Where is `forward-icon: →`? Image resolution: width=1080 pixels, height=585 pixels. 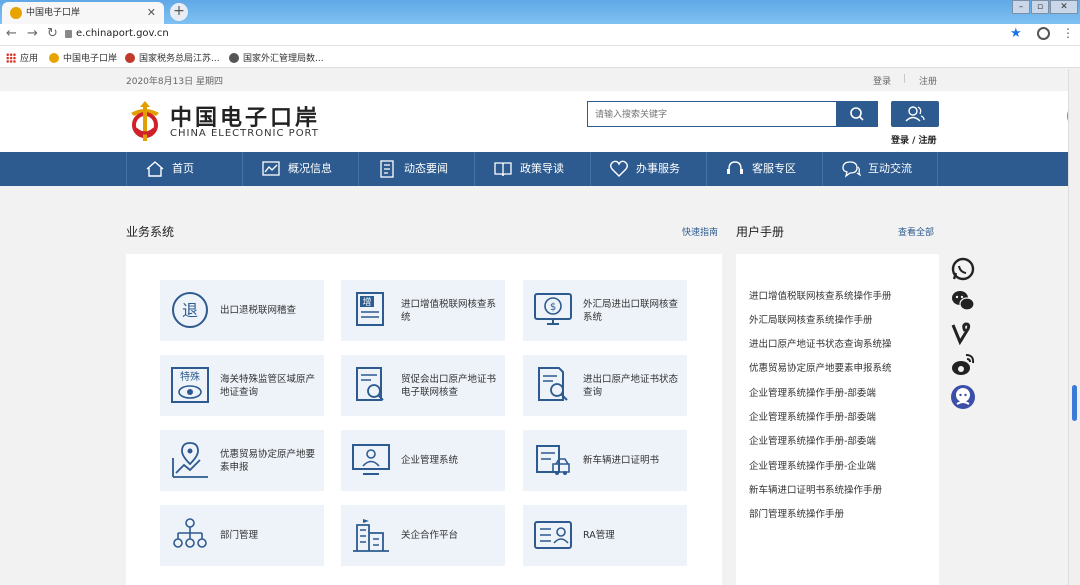
forward-icon: → is located at coordinates (32, 33).